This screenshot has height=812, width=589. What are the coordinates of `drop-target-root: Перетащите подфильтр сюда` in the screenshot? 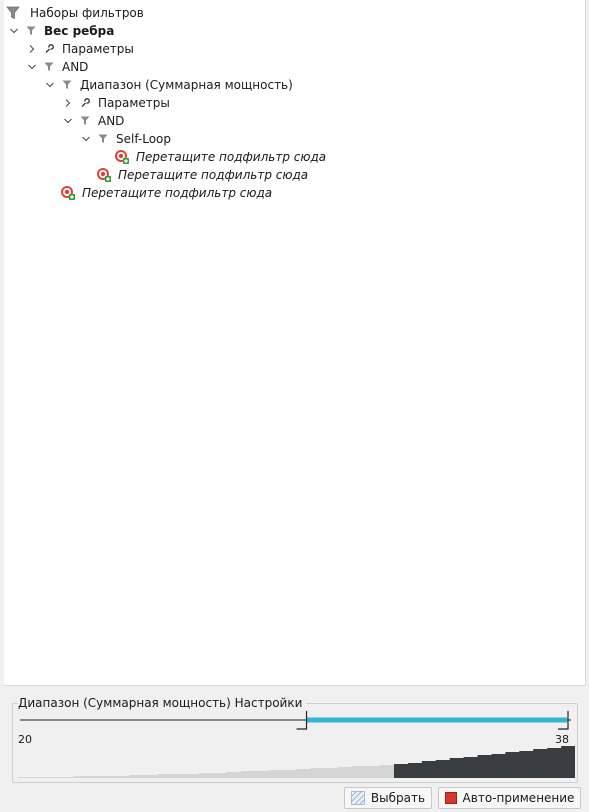 It's located at (166, 193).